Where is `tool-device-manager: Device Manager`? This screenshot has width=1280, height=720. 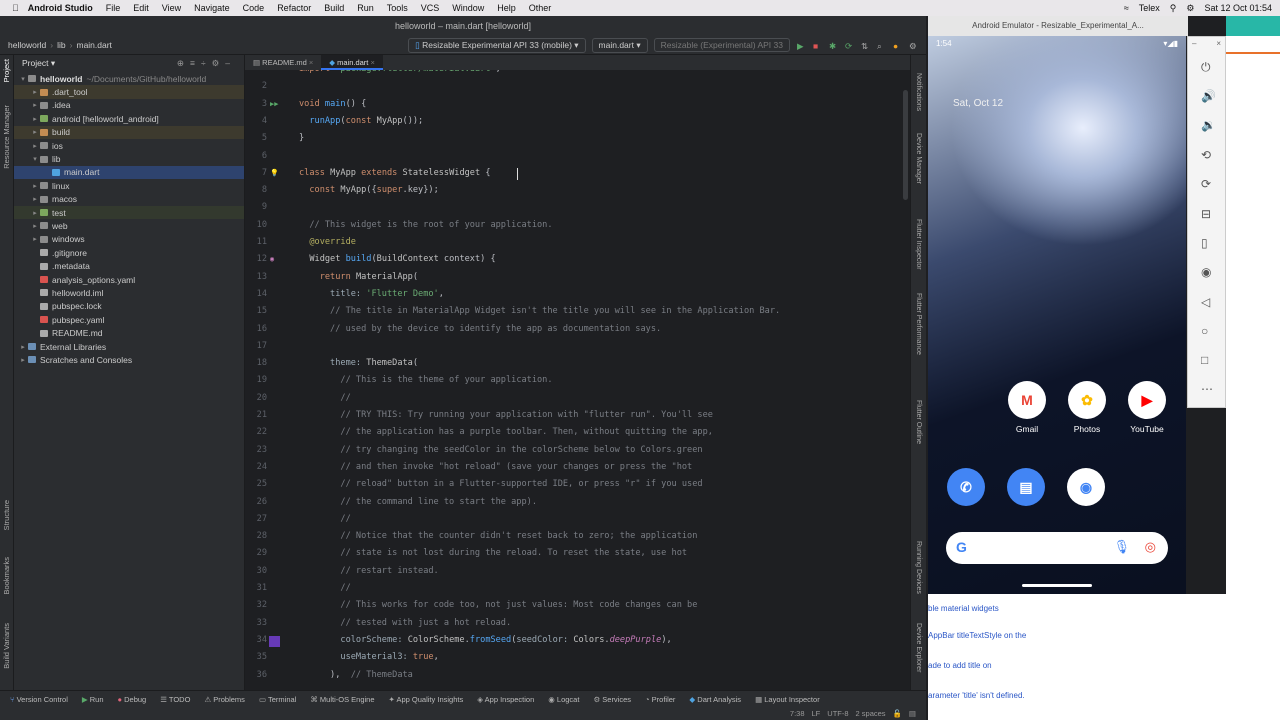
tool-device-manager: Device Manager is located at coordinates (918, 158).